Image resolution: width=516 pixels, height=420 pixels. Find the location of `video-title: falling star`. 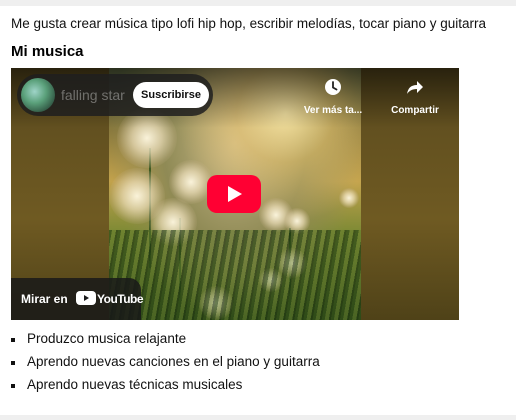

video-title: falling star is located at coordinates (93, 95).